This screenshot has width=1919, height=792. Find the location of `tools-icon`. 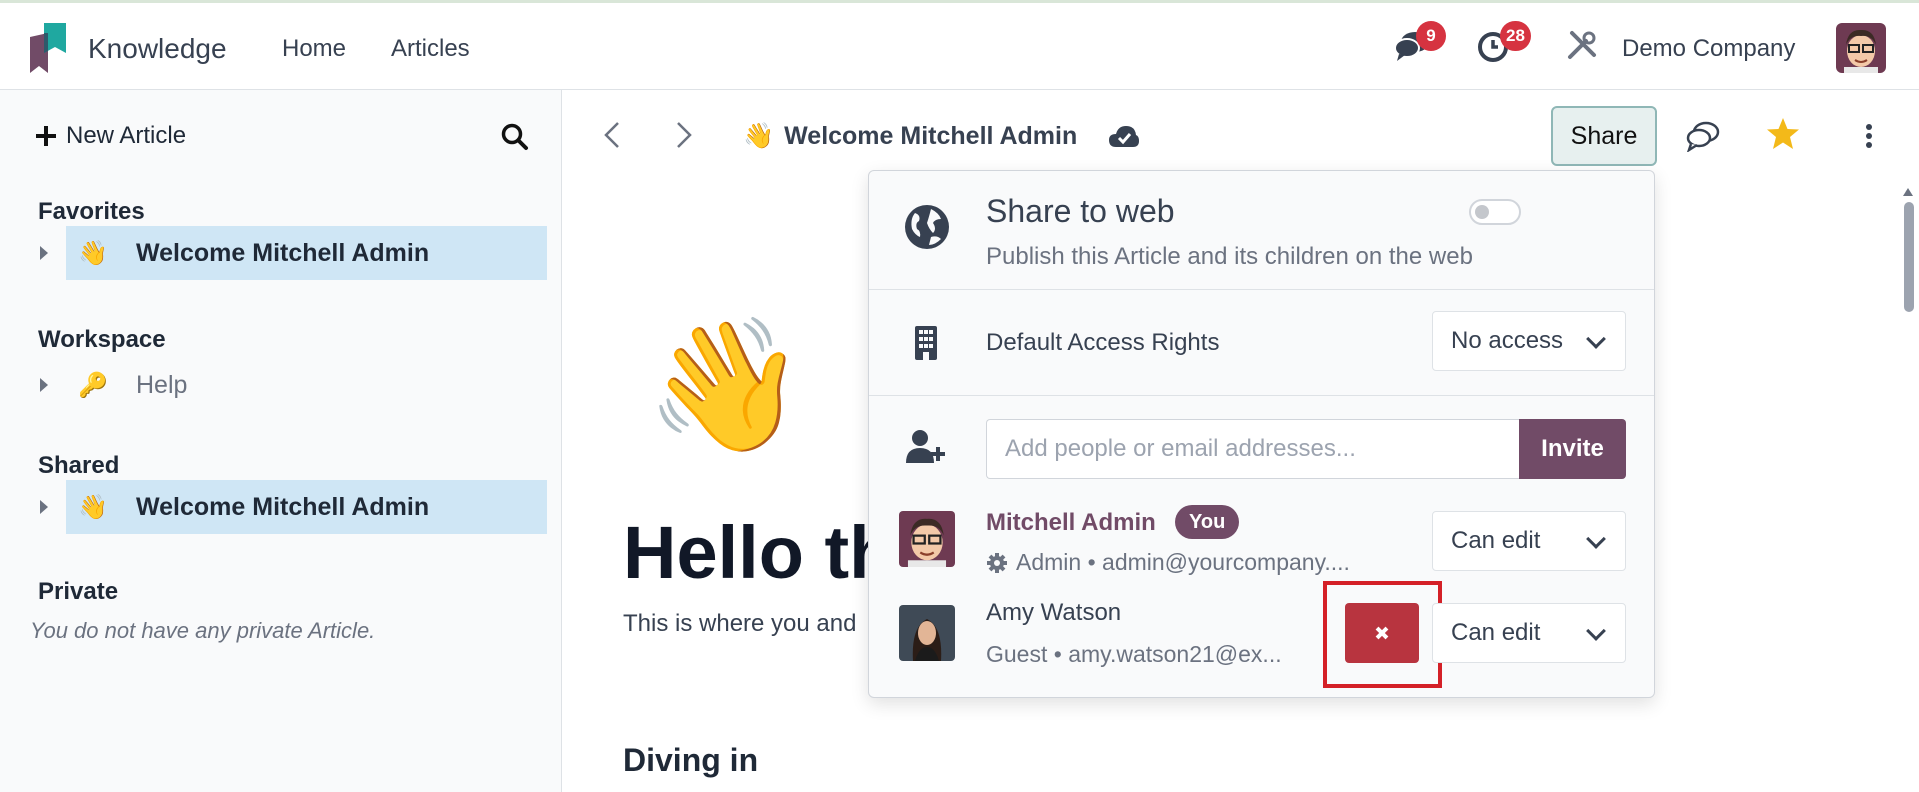

tools-icon is located at coordinates (1582, 45).